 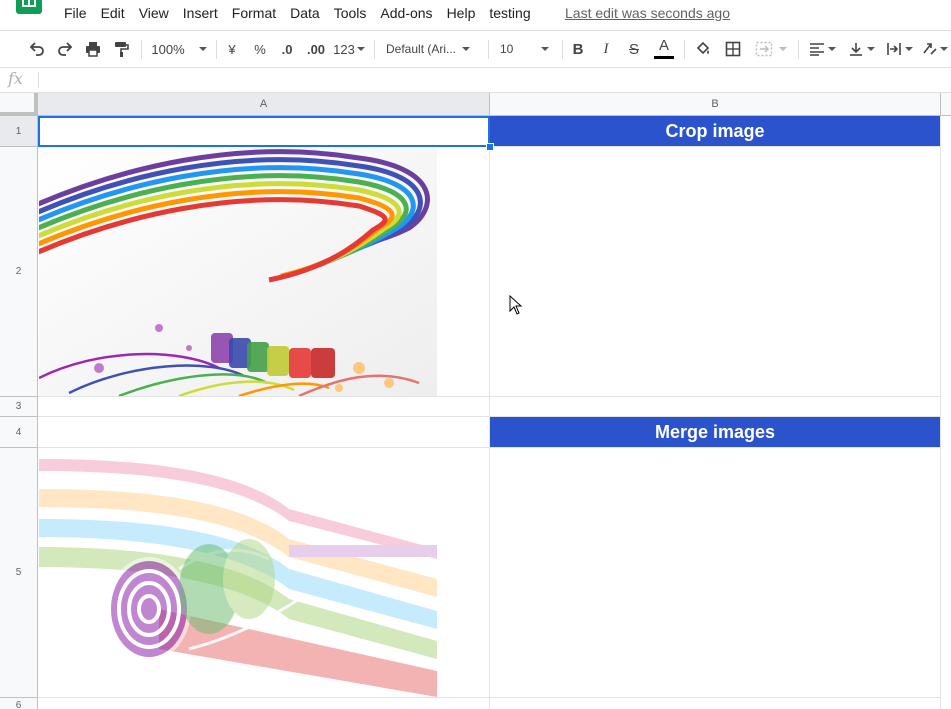 What do you see at coordinates (461, 13) in the screenshot?
I see `menu-help: Help` at bounding box center [461, 13].